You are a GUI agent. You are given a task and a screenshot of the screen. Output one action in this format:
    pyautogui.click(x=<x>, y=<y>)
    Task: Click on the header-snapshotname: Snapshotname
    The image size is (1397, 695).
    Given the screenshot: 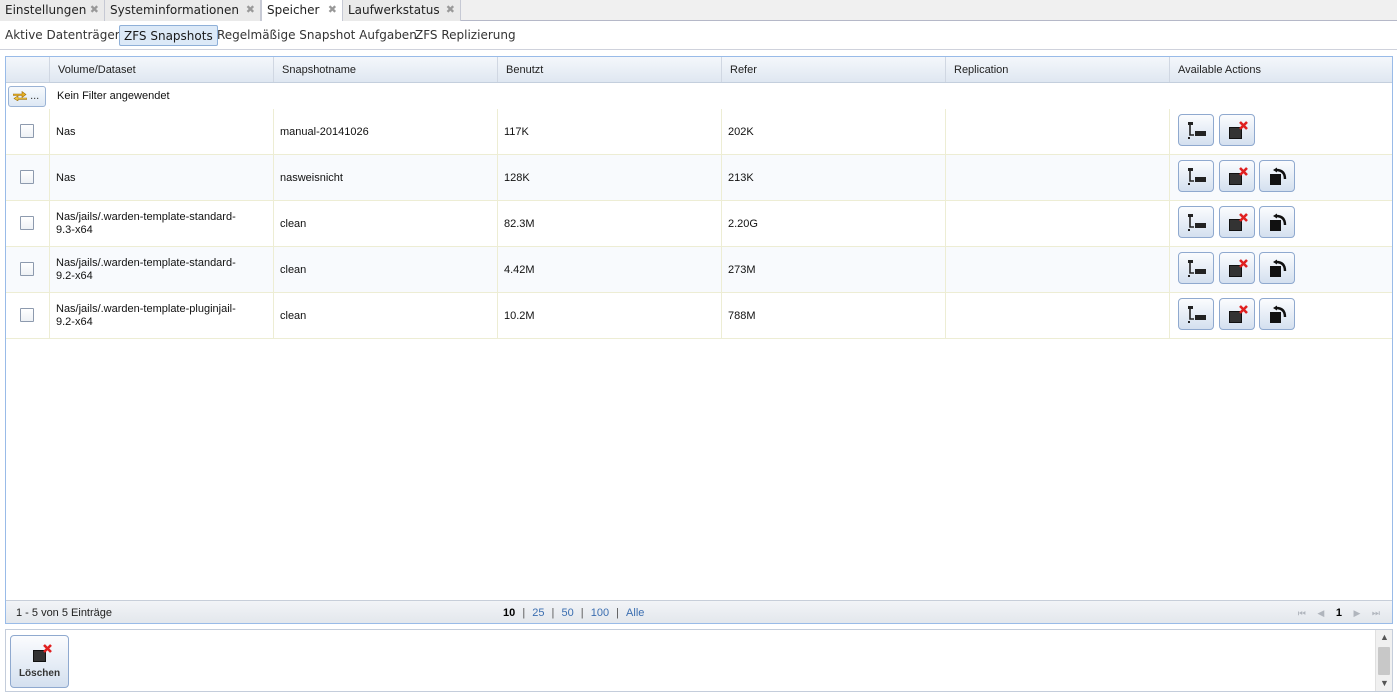 What is the action you would take?
    pyautogui.click(x=385, y=69)
    